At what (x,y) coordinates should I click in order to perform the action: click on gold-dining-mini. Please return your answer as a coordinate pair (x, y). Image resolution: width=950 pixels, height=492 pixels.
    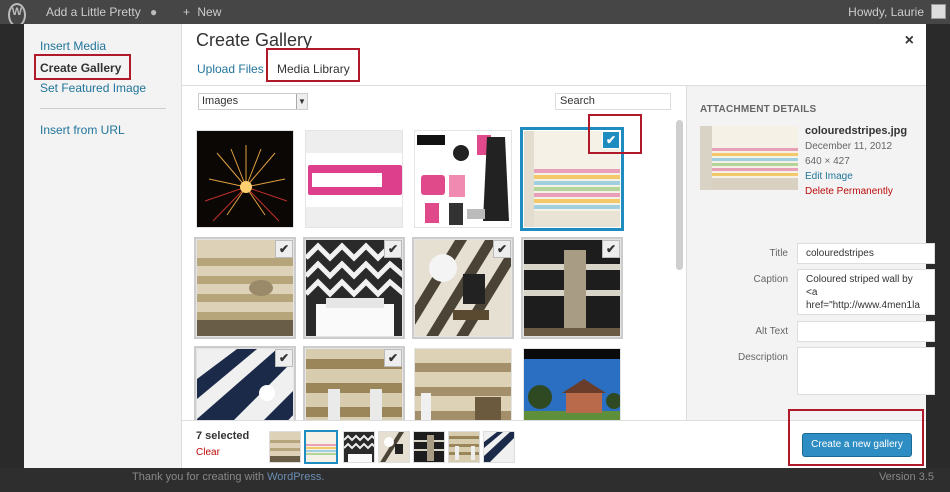
    Looking at the image, I should click on (464, 447).